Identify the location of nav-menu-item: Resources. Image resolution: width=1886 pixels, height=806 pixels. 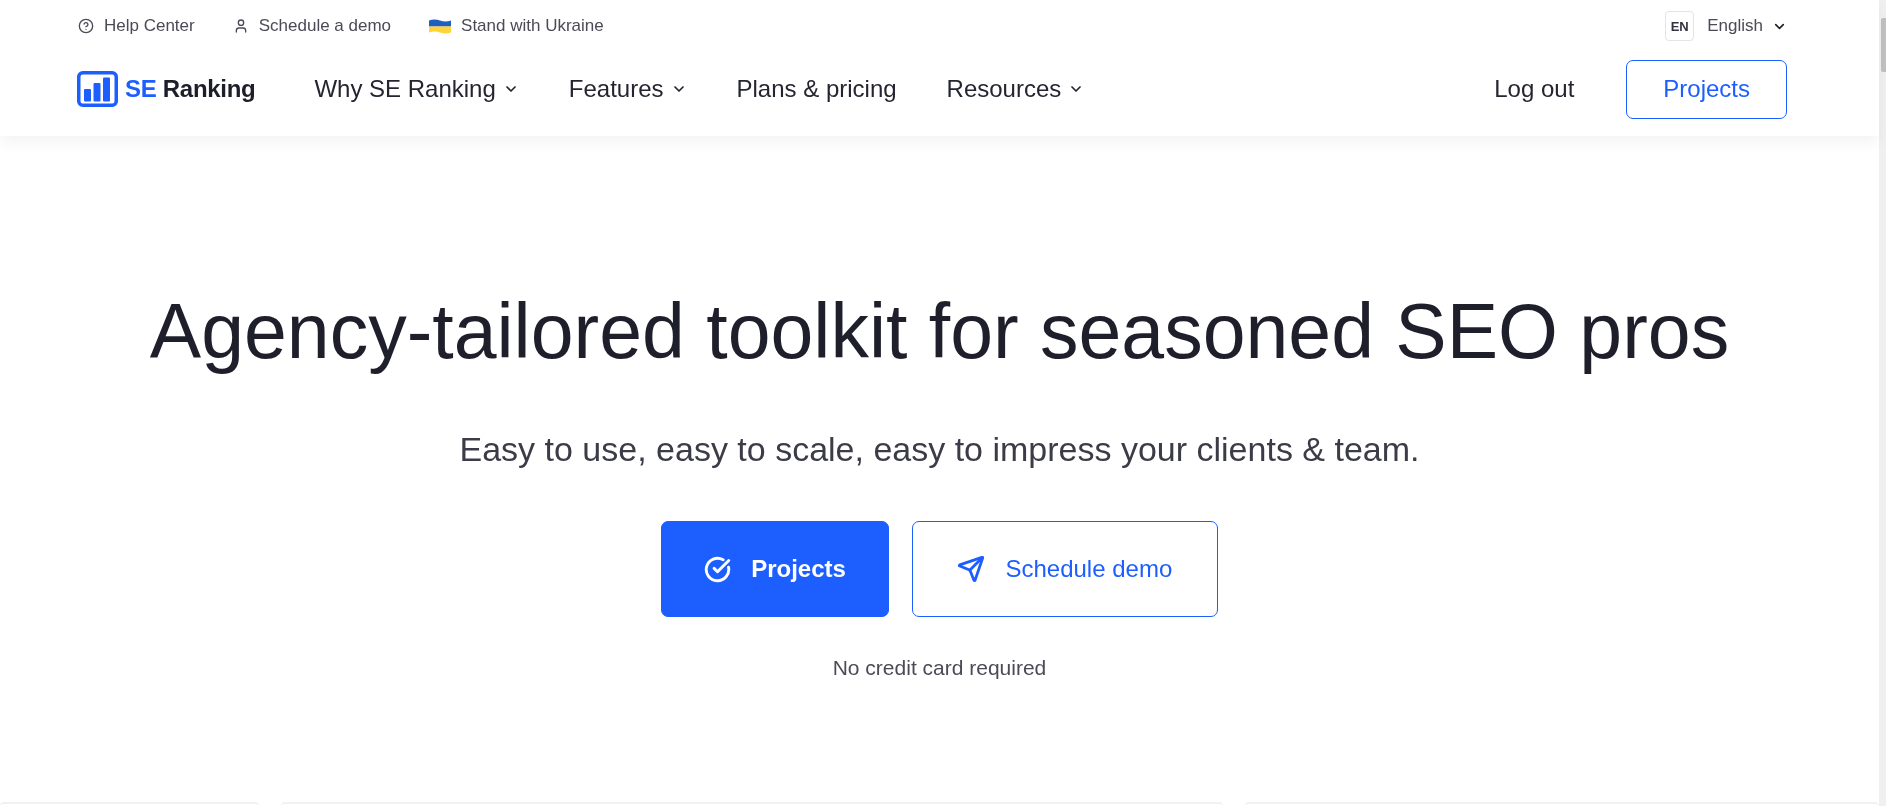
(1015, 89).